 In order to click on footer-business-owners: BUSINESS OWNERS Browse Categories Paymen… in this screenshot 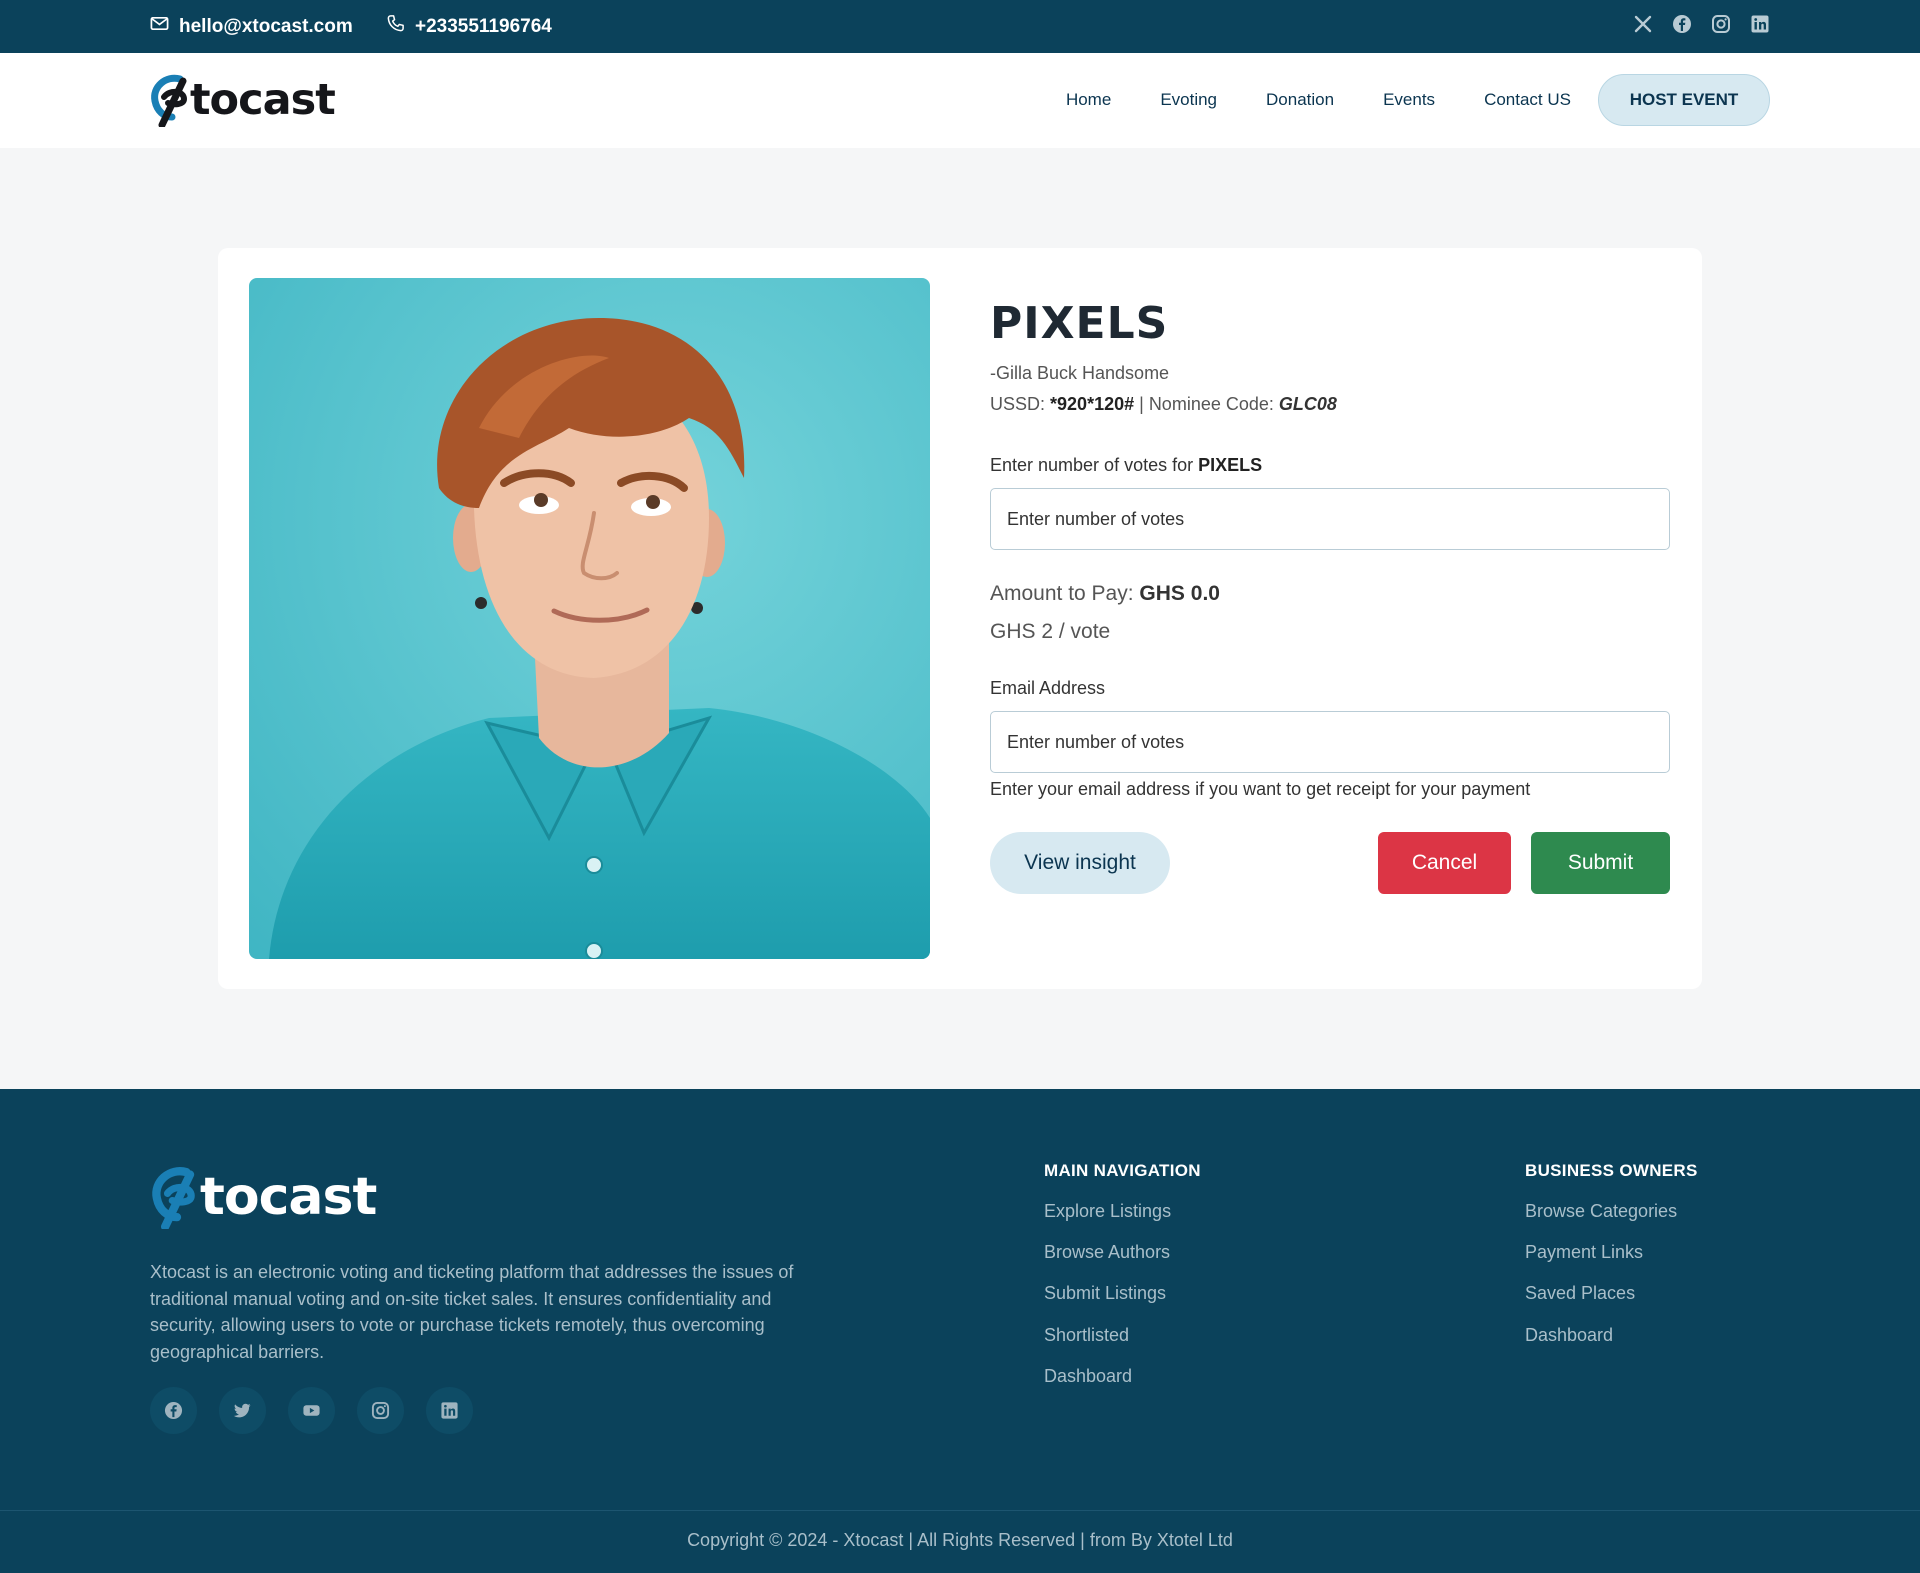, I will do `click(1611, 1261)`.